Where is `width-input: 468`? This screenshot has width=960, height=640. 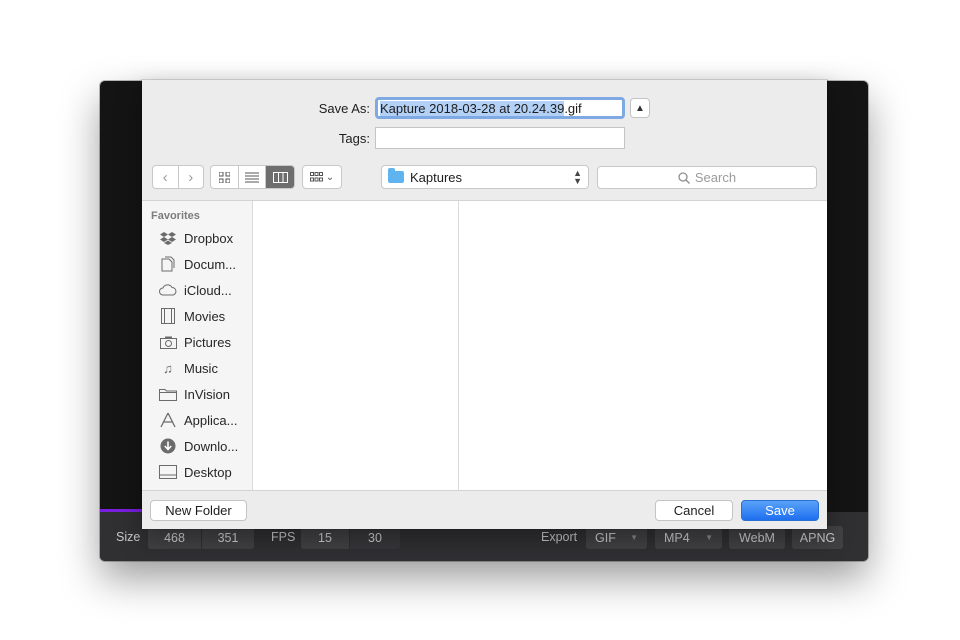 width-input: 468 is located at coordinates (175, 537).